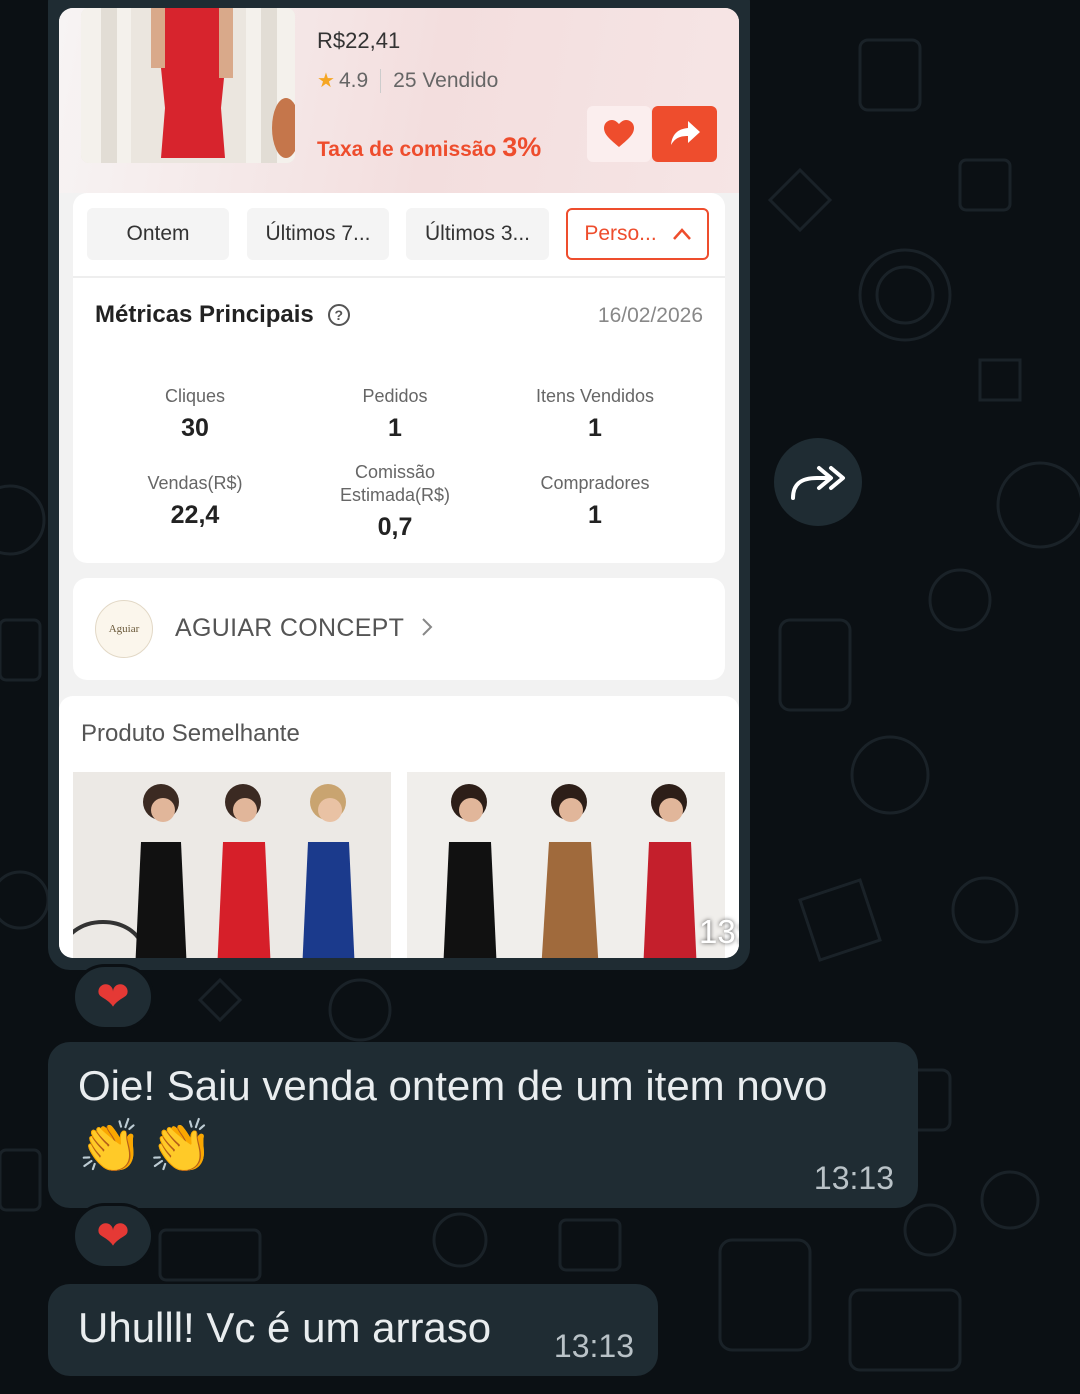 This screenshot has height=1394, width=1080. Describe the element at coordinates (188, 85) in the screenshot. I see `product-photo` at that location.